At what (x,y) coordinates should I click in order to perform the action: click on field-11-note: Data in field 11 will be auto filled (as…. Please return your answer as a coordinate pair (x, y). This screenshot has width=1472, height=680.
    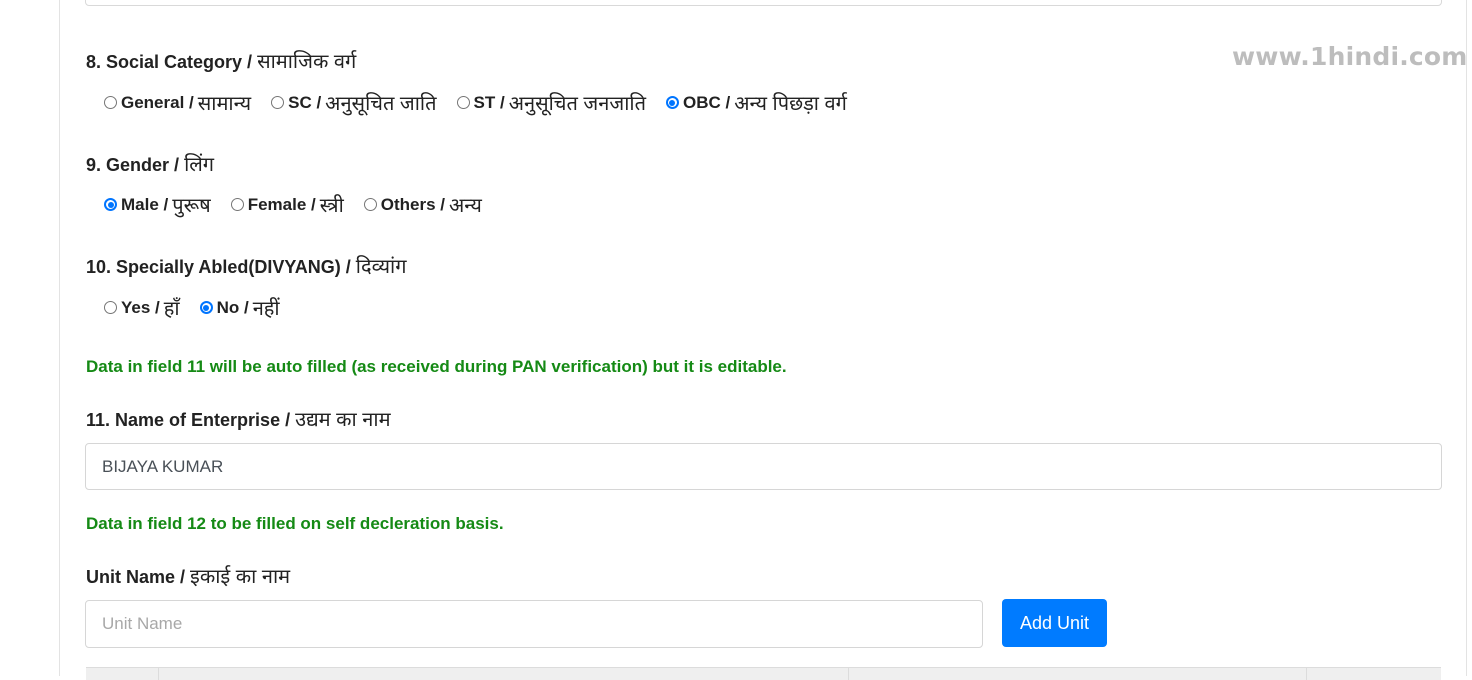
    Looking at the image, I should click on (436, 366).